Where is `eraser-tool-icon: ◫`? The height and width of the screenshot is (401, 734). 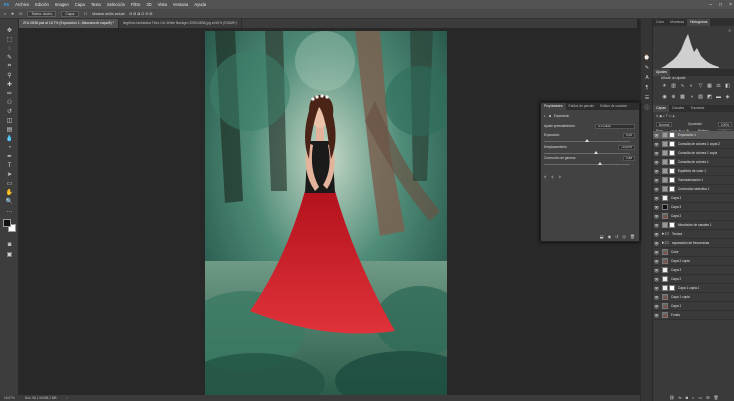 eraser-tool-icon: ◫ is located at coordinates (9, 120).